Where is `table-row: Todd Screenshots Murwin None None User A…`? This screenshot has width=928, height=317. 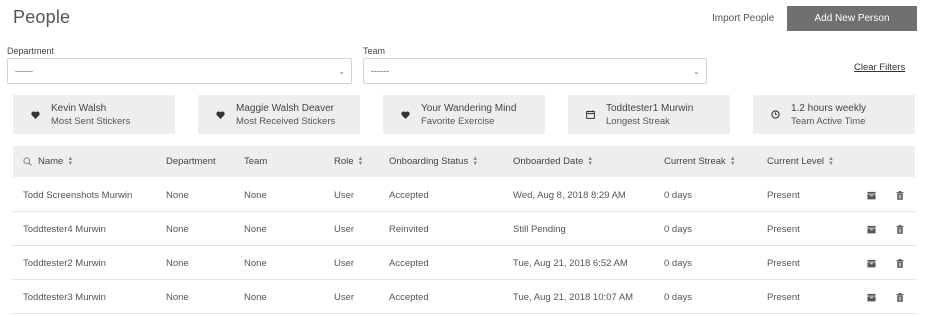 table-row: Todd Screenshots Murwin None None User A… is located at coordinates (464, 195).